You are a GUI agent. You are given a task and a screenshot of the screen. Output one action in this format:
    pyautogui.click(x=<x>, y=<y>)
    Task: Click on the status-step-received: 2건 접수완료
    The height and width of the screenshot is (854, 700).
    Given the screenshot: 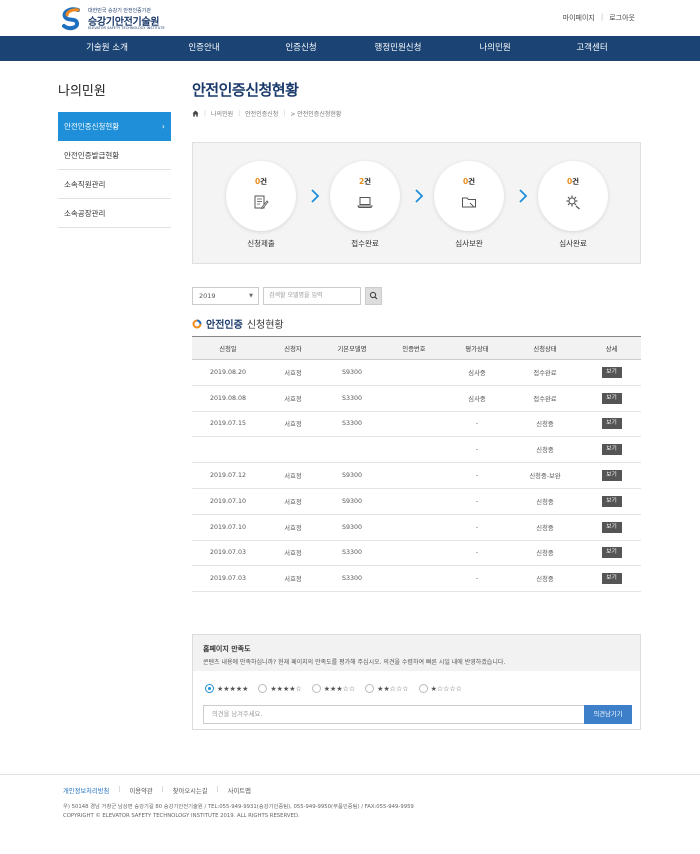 What is the action you would take?
    pyautogui.click(x=365, y=205)
    